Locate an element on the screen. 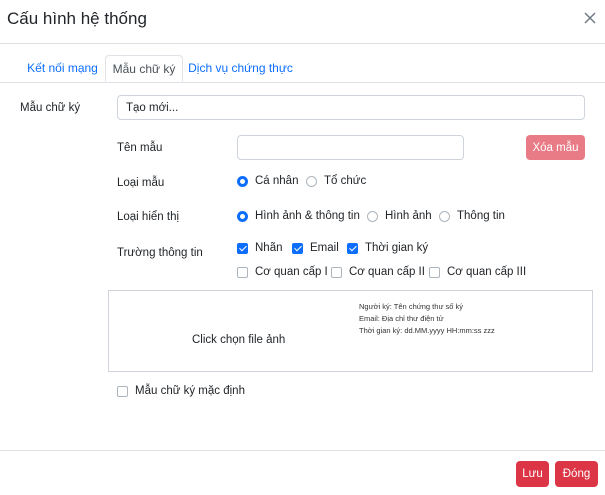  option-label: Hình ảnh is located at coordinates (408, 216).